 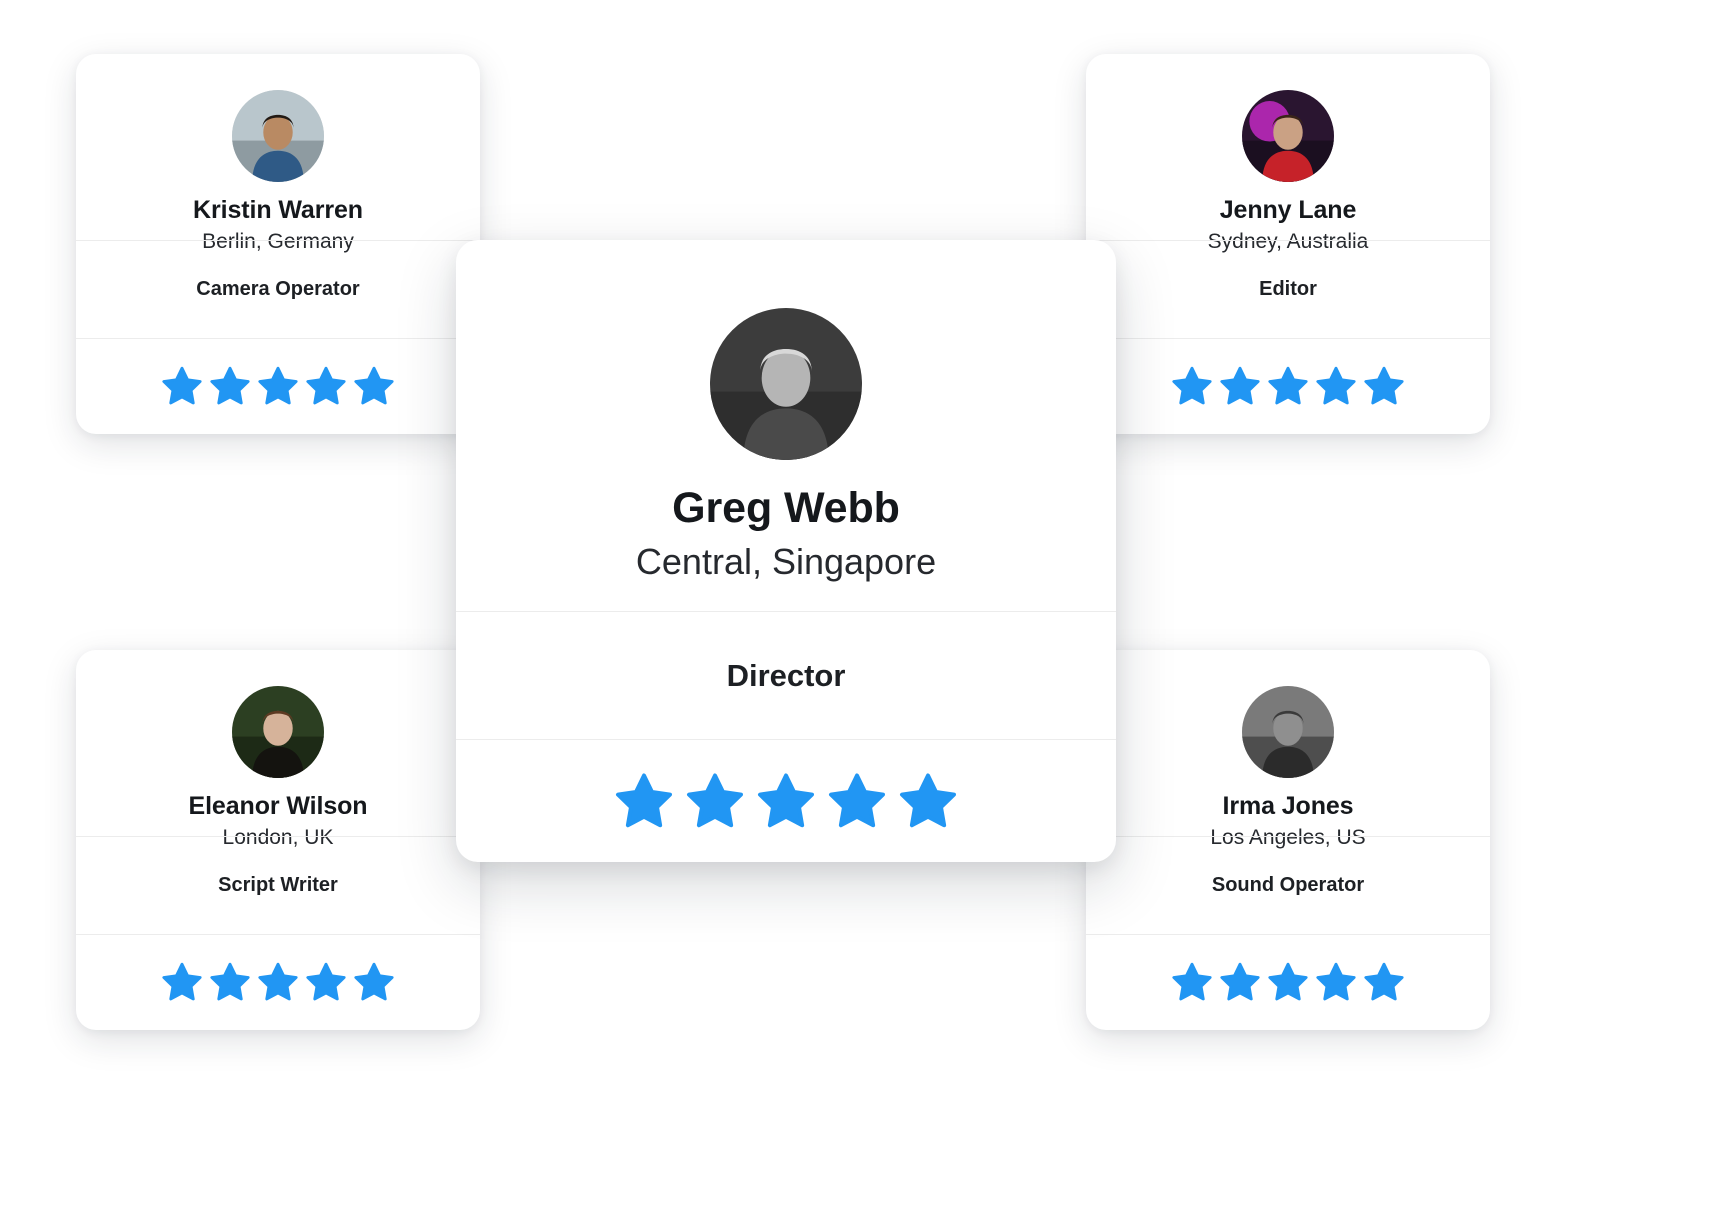 I want to click on person-role: Sound Operator, so click(x=1288, y=884).